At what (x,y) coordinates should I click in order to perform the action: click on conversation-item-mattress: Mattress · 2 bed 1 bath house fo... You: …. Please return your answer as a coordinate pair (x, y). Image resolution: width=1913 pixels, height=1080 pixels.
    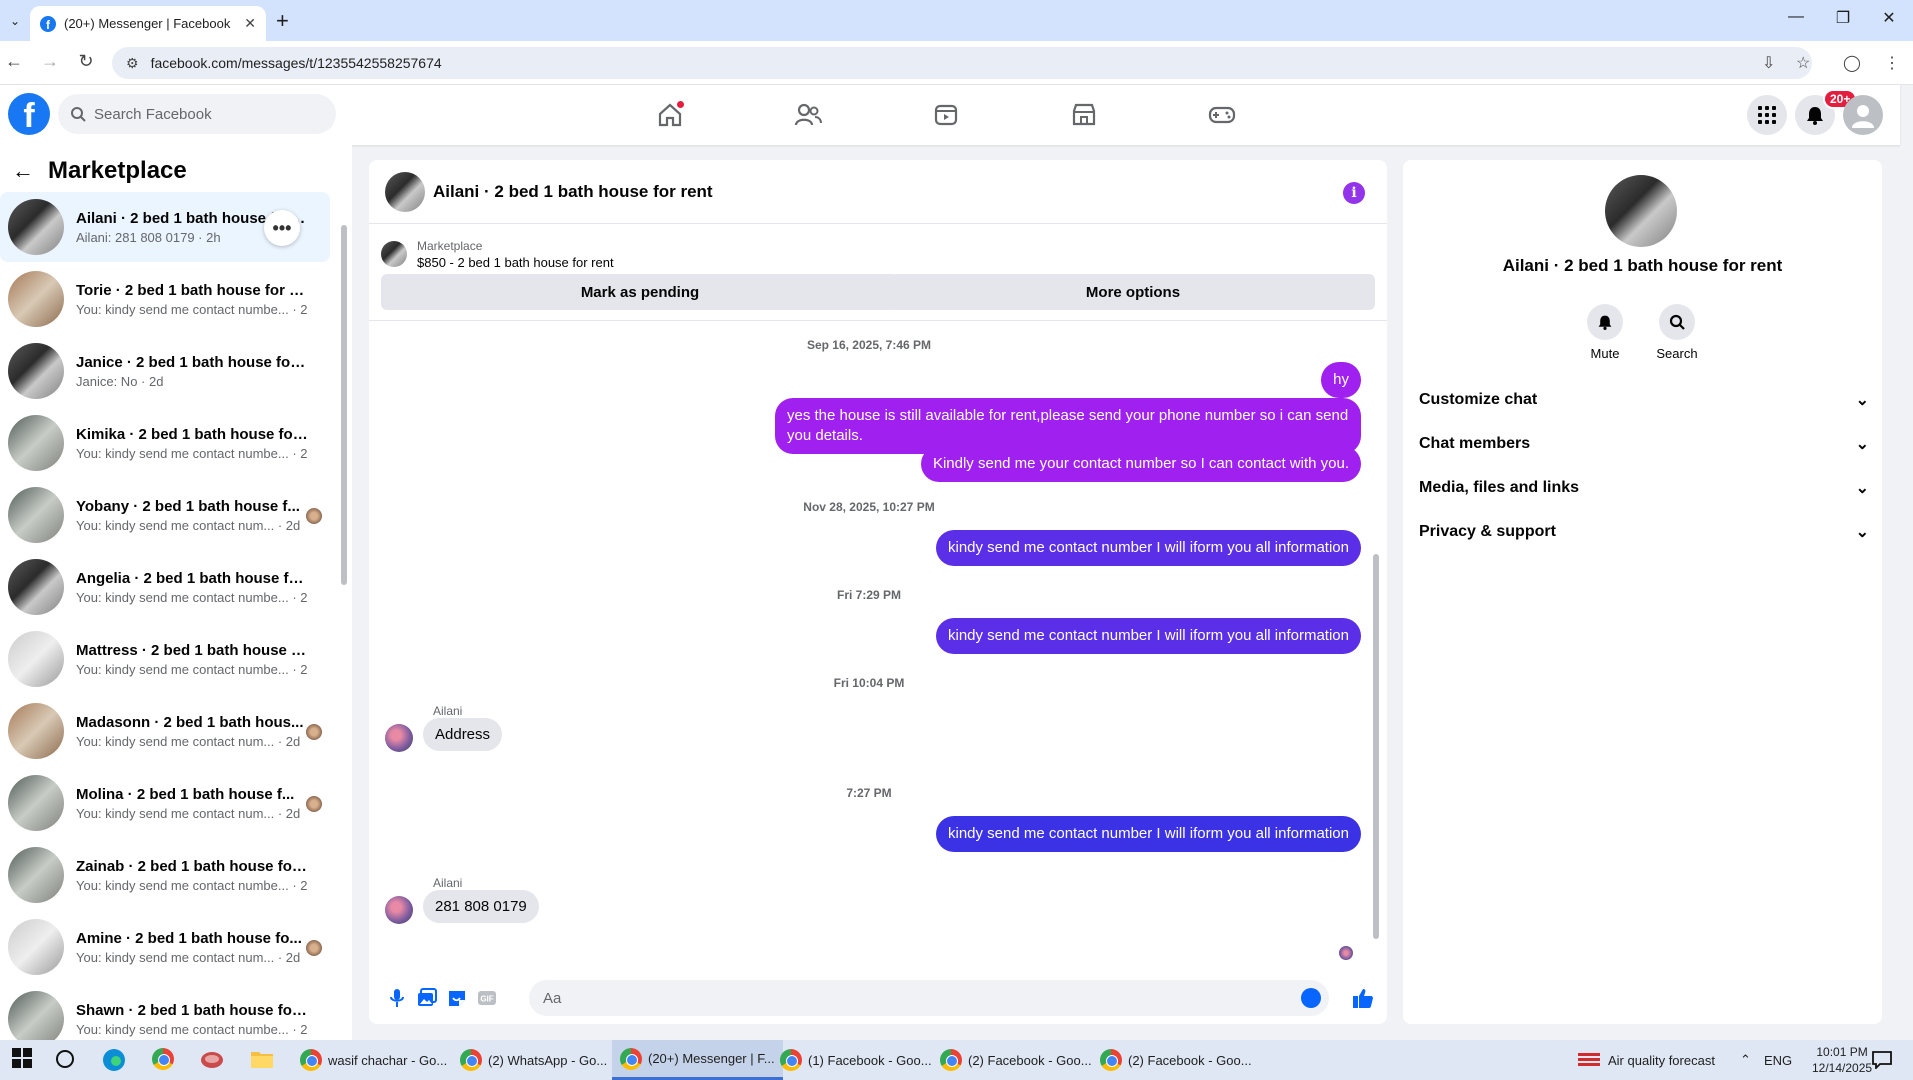
    Looking at the image, I should click on (165, 659).